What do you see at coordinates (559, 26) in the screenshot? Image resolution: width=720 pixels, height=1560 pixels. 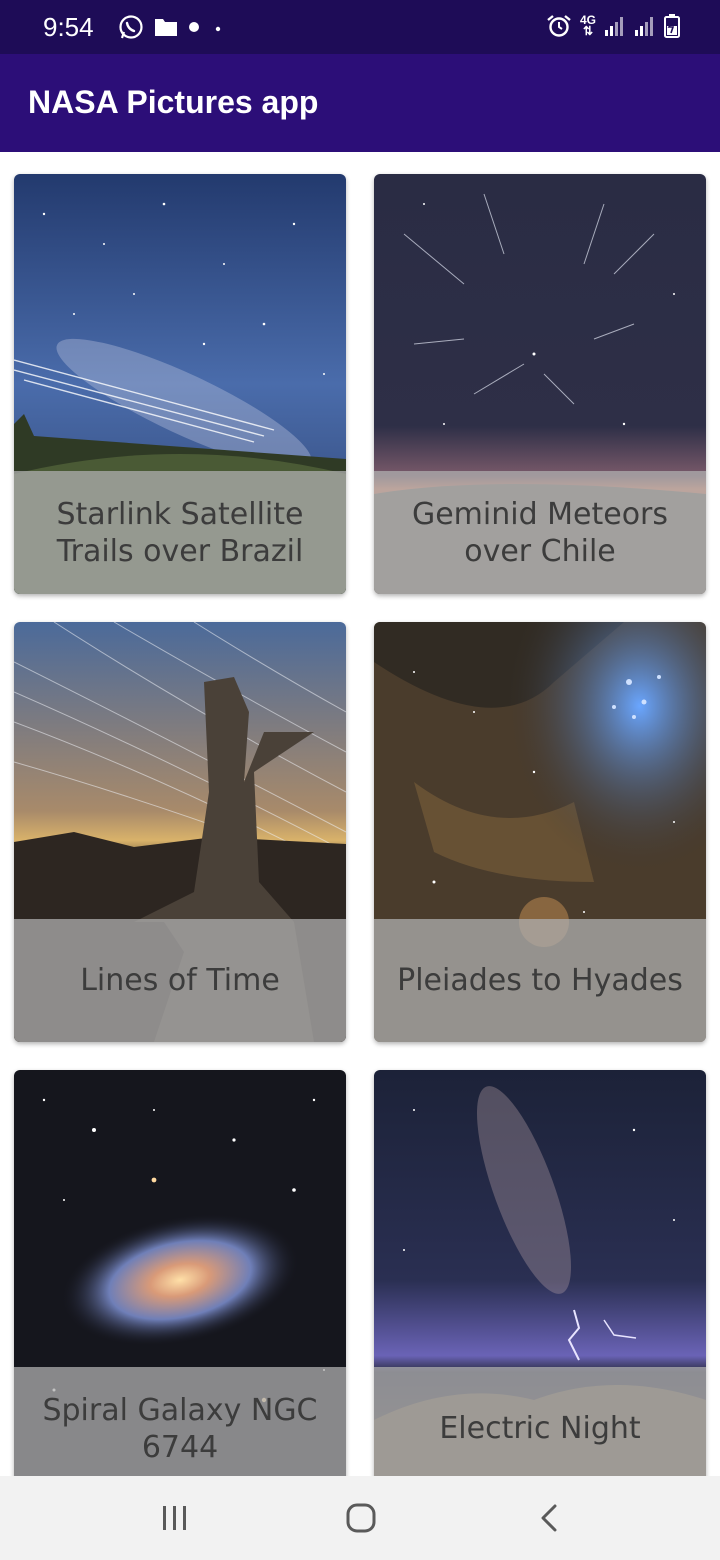 I see `alarm-icon` at bounding box center [559, 26].